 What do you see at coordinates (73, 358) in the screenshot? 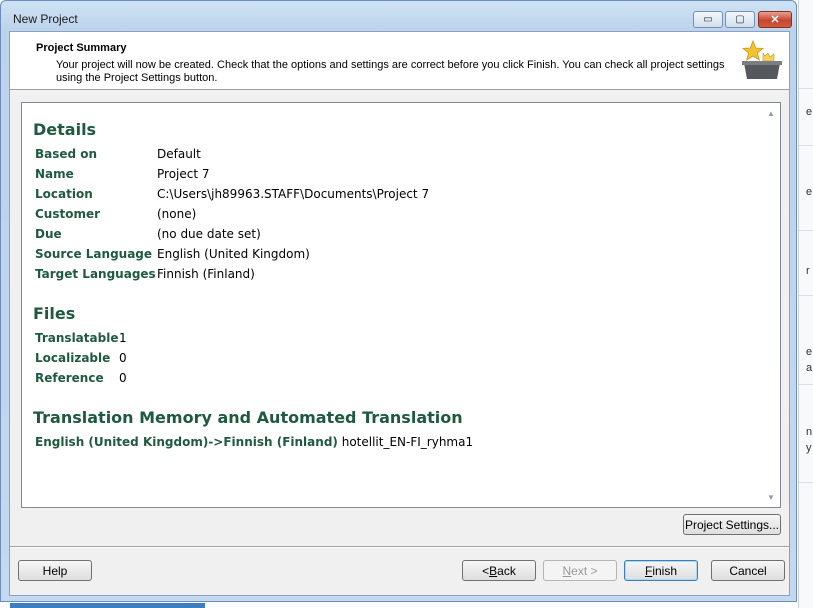
I see `file-label: Localizable` at bounding box center [73, 358].